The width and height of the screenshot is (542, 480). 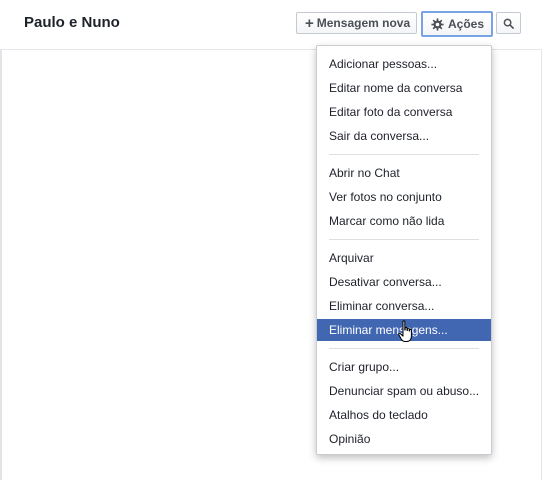 I want to click on conversation-header: Paulo e Nuno + Mensagem nova Ações, so click(x=271, y=25).